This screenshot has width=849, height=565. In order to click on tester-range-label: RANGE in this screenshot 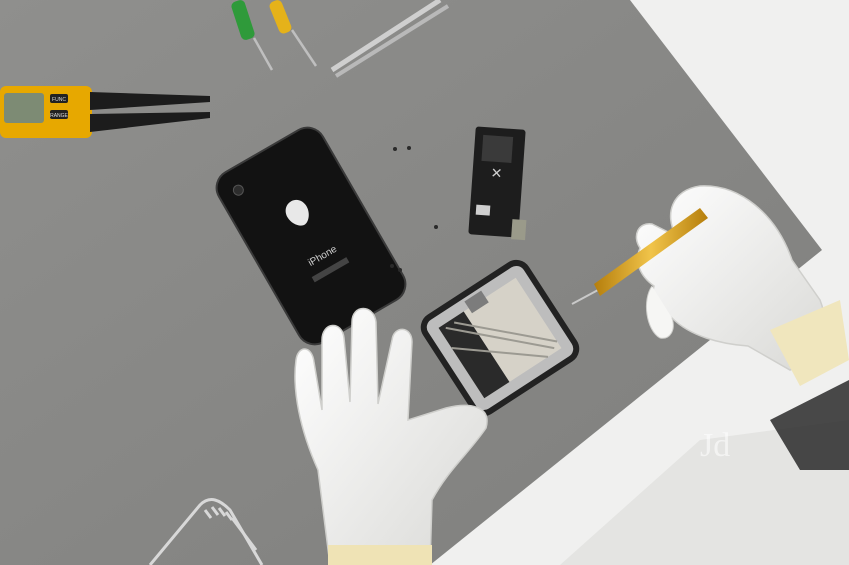, I will do `click(59, 116)`.